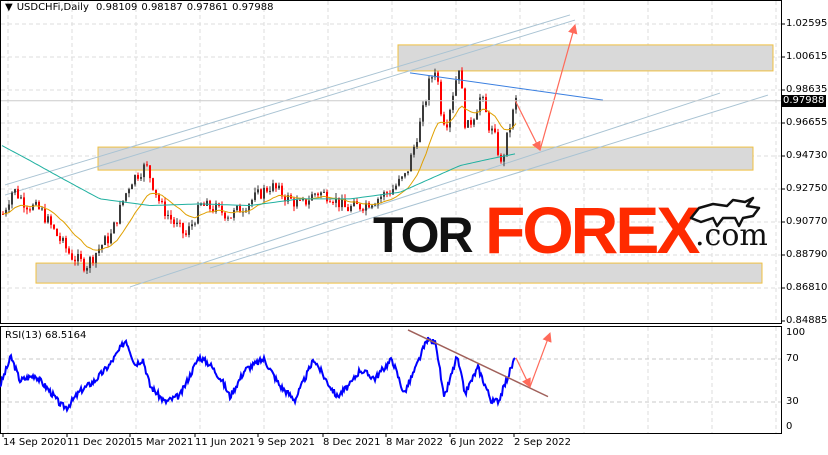 Image resolution: width=828 pixels, height=455 pixels. What do you see at coordinates (807, 122) in the screenshot?
I see `price-axis-label: 0.96655` at bounding box center [807, 122].